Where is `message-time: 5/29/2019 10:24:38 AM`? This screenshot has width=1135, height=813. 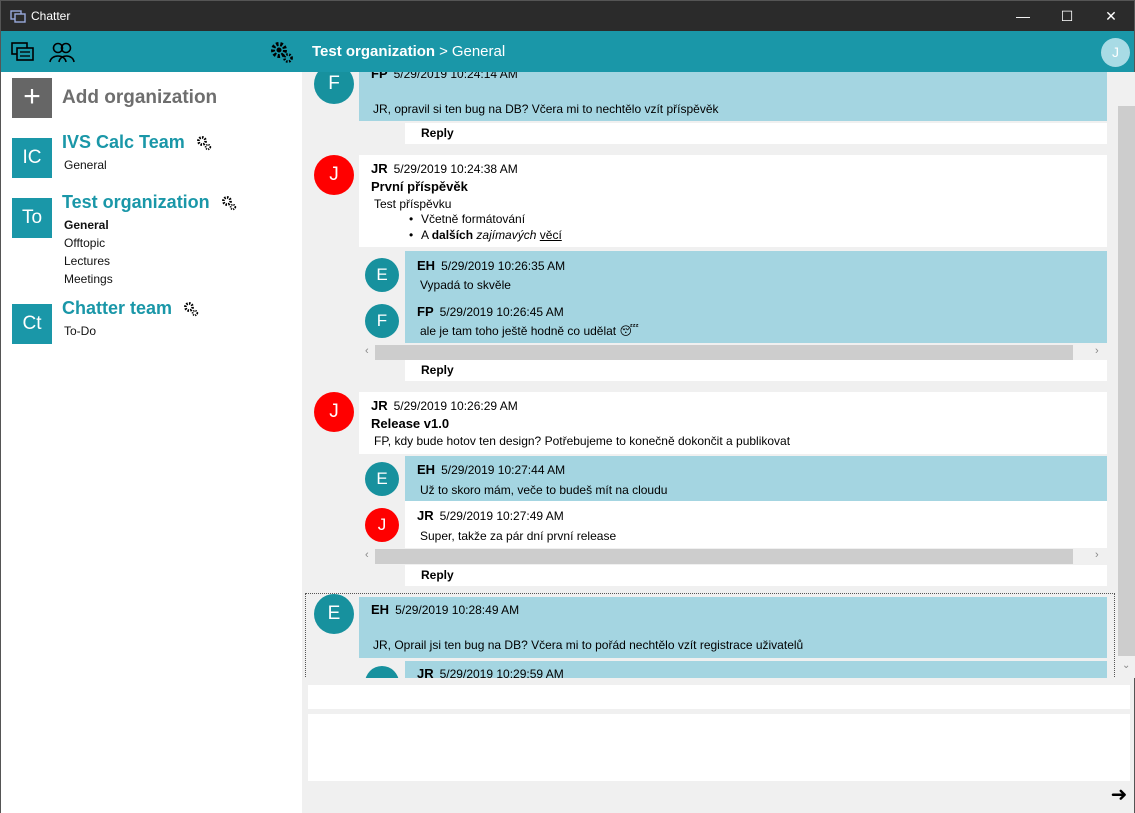
message-time: 5/29/2019 10:24:38 AM is located at coordinates (455, 169).